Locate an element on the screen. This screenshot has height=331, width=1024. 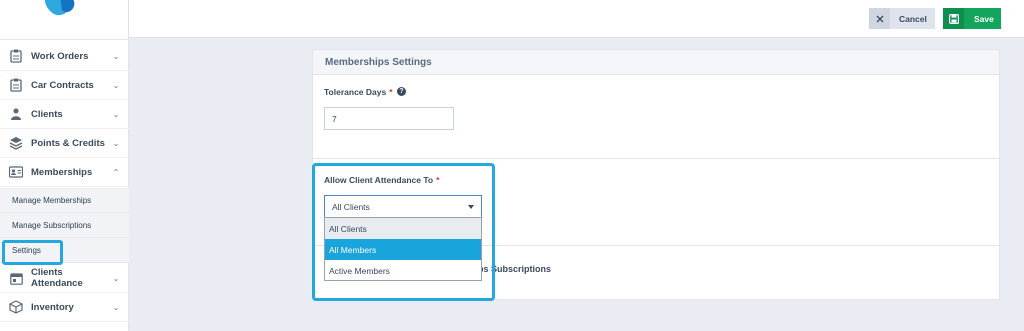
required-mark: * is located at coordinates (391, 92).